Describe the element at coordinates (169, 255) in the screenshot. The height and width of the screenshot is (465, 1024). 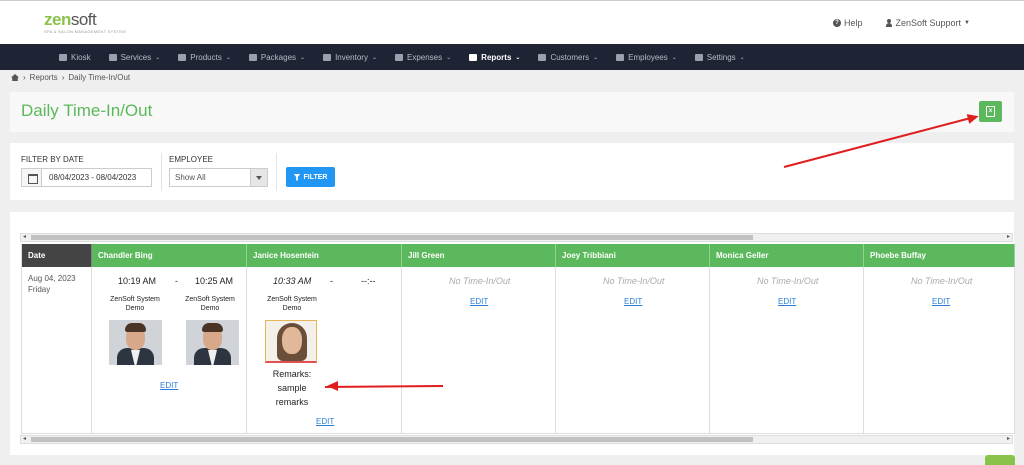
I see `employee-column-header: Chandler Bing` at that location.